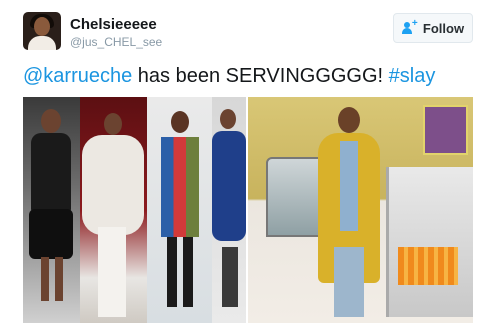 This screenshot has width=496, height=336. I want to click on user-display-name: Chelsieeeee, so click(113, 24).